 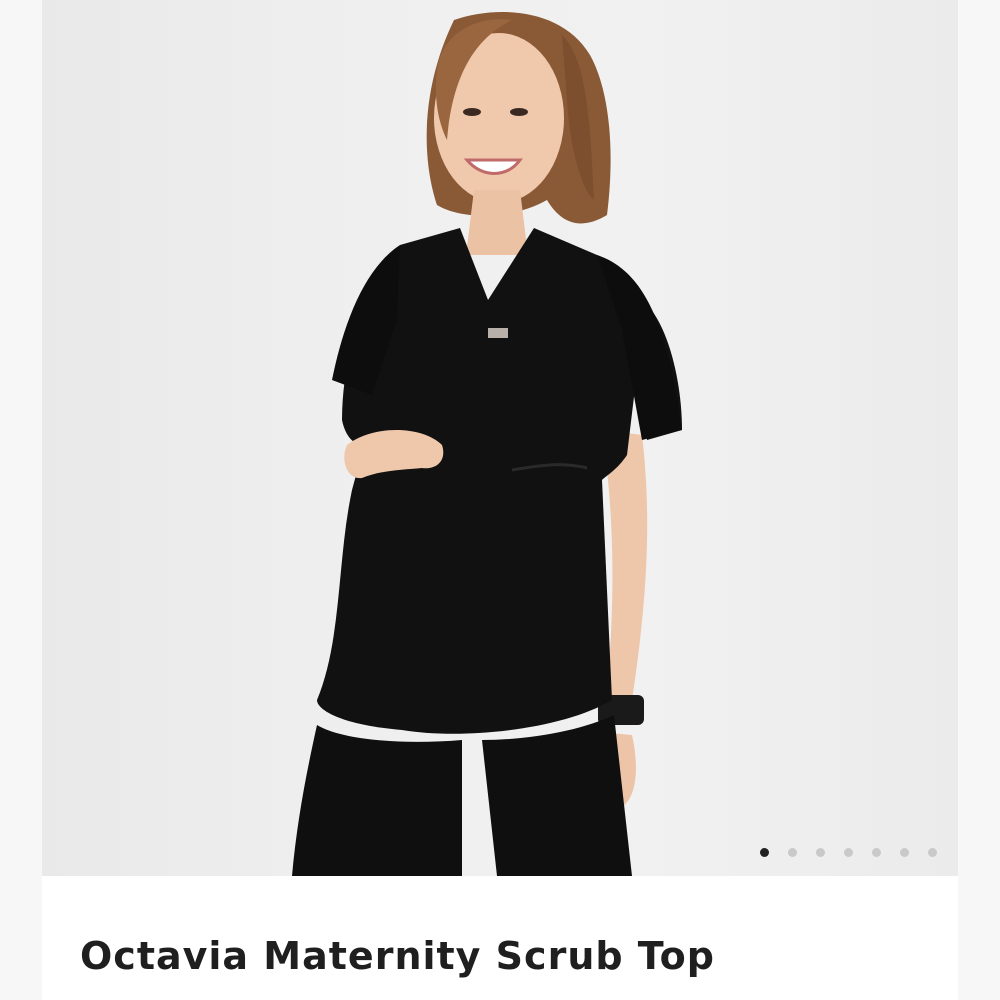 I want to click on left-margin, so click(x=21, y=500).